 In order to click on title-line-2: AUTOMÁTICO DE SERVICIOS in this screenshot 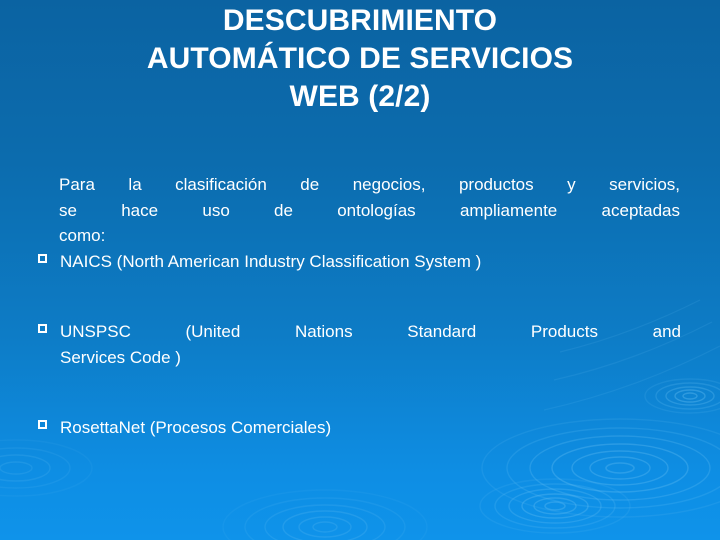, I will do `click(360, 58)`.